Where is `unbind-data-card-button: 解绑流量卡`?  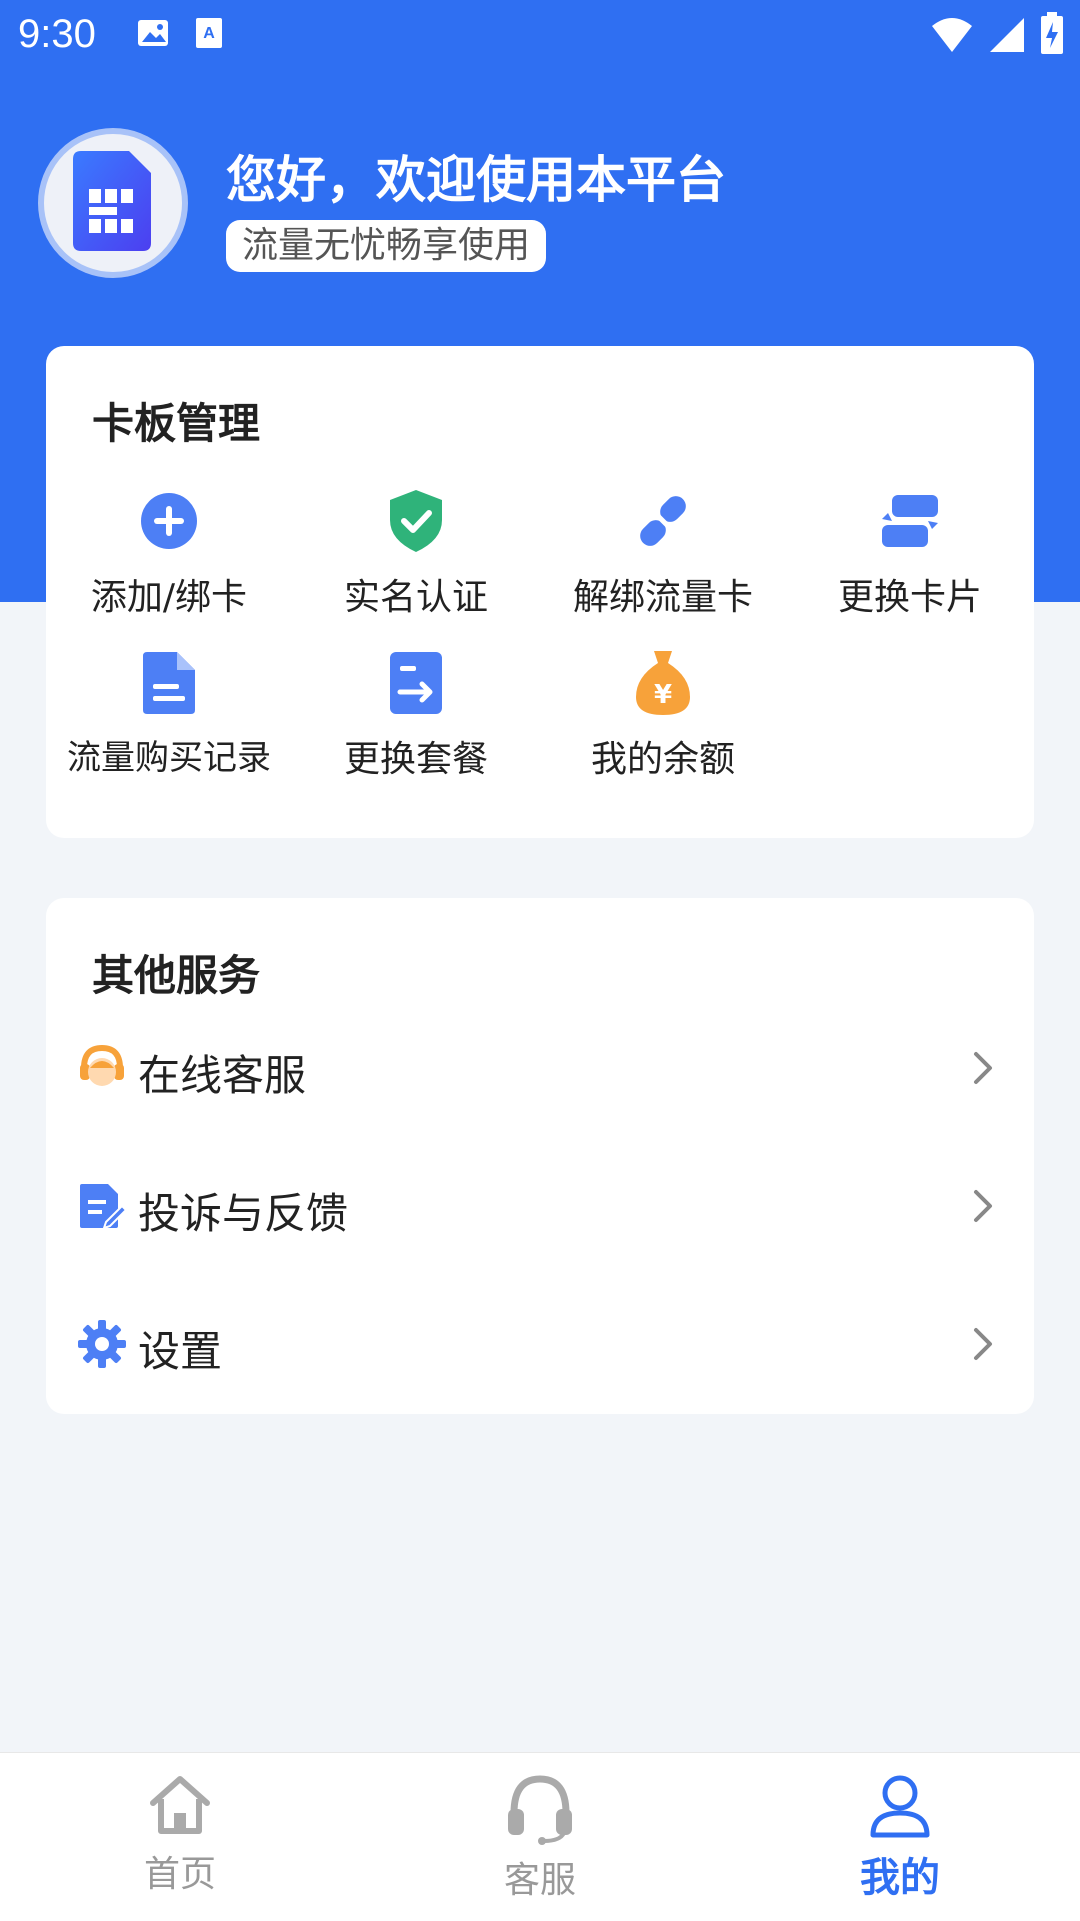 unbind-data-card-button: 解绑流量卡 is located at coordinates (663, 555).